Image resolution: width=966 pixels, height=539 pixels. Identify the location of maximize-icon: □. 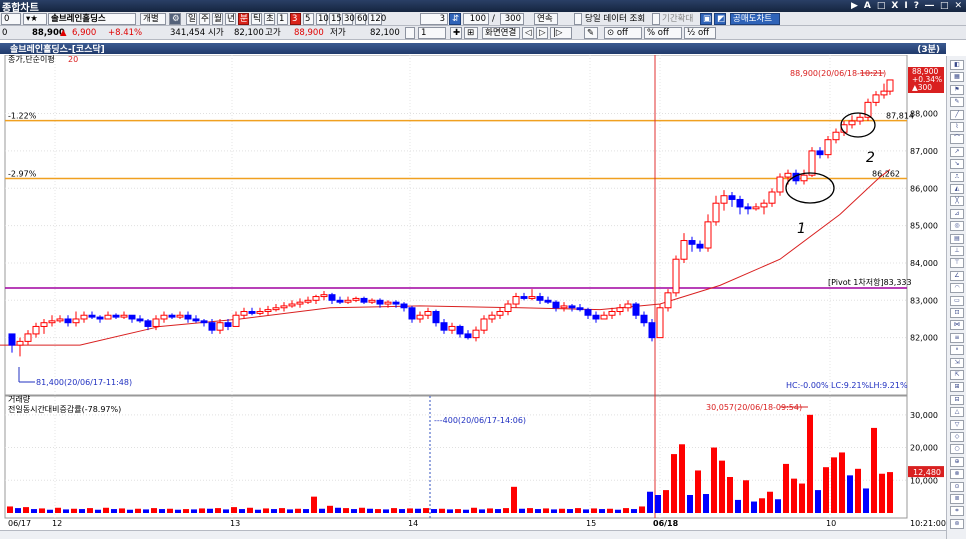
(944, 6).